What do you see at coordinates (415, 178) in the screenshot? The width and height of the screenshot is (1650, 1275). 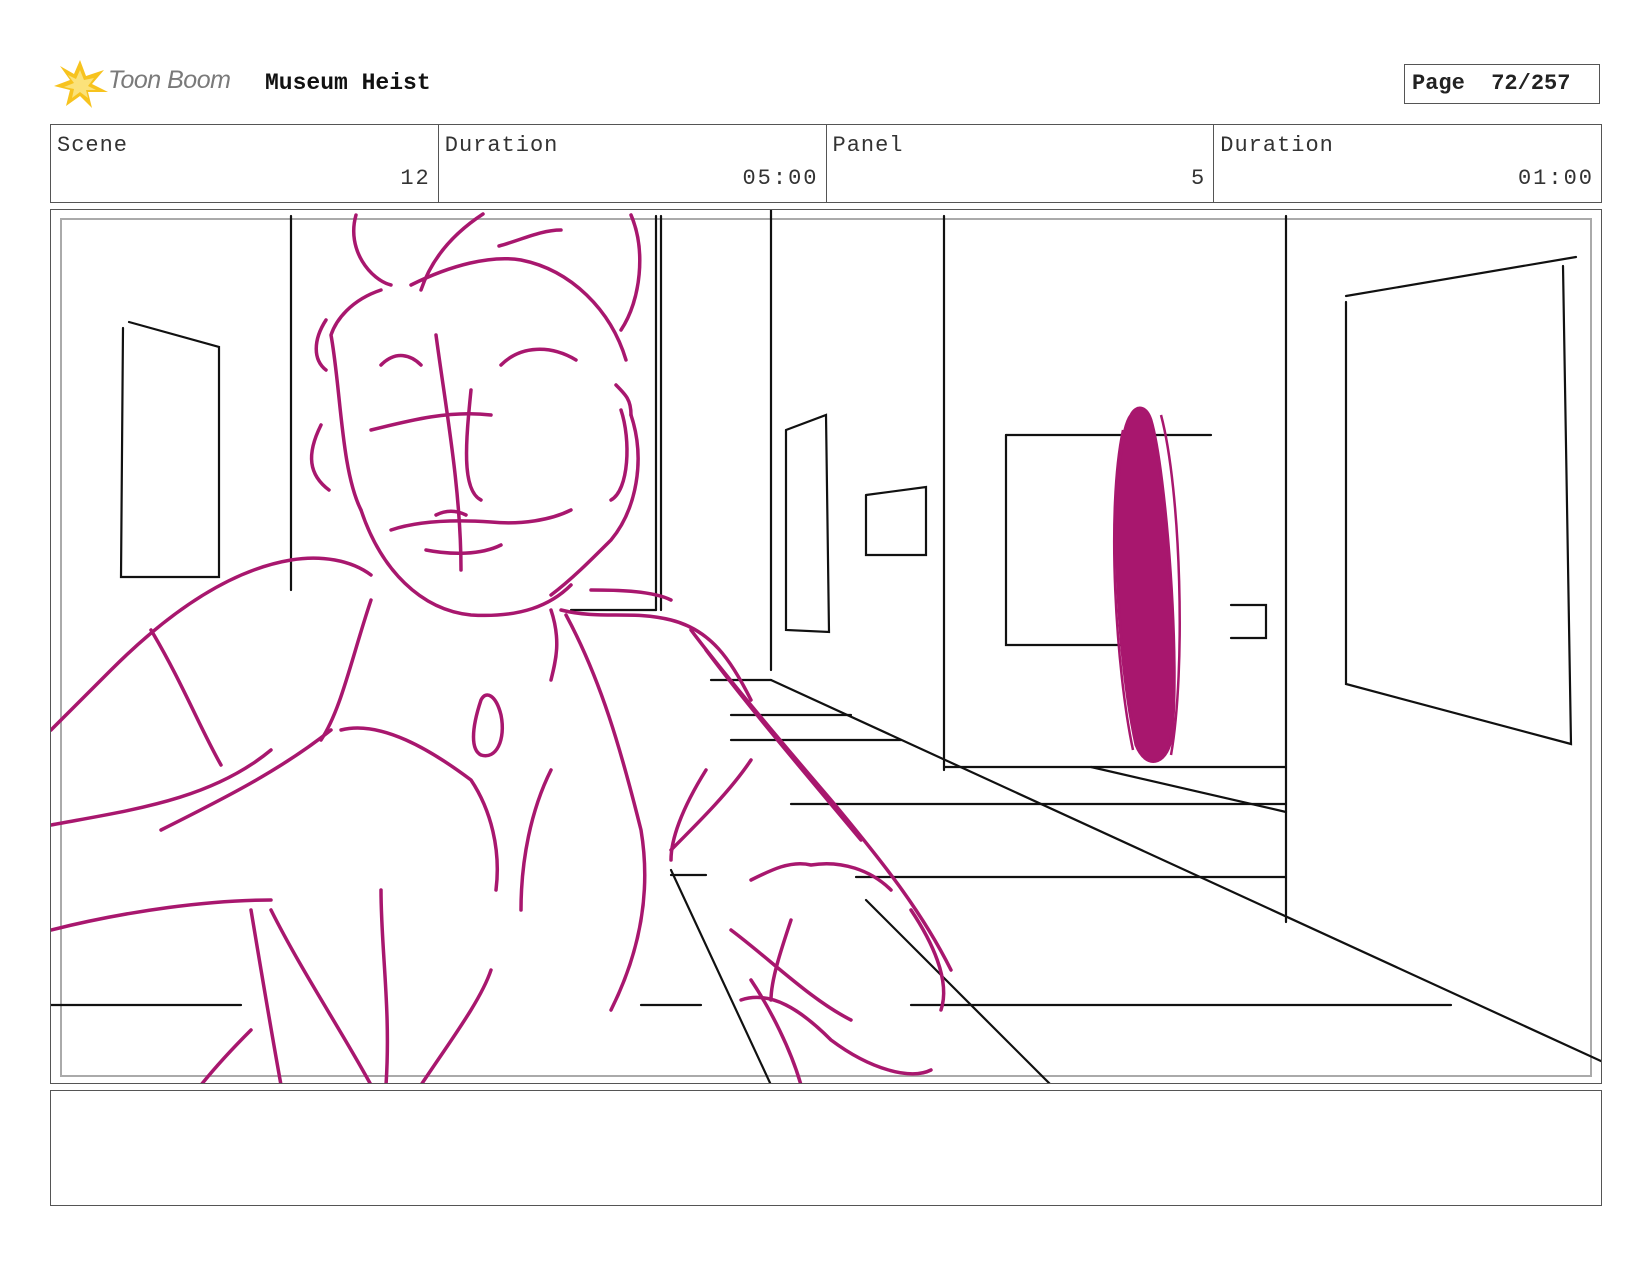 I see `scene-value: 12` at bounding box center [415, 178].